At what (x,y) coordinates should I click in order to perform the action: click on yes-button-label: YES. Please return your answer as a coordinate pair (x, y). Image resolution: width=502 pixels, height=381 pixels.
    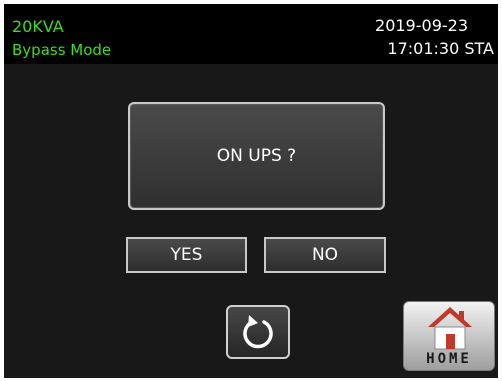
    Looking at the image, I should click on (186, 255).